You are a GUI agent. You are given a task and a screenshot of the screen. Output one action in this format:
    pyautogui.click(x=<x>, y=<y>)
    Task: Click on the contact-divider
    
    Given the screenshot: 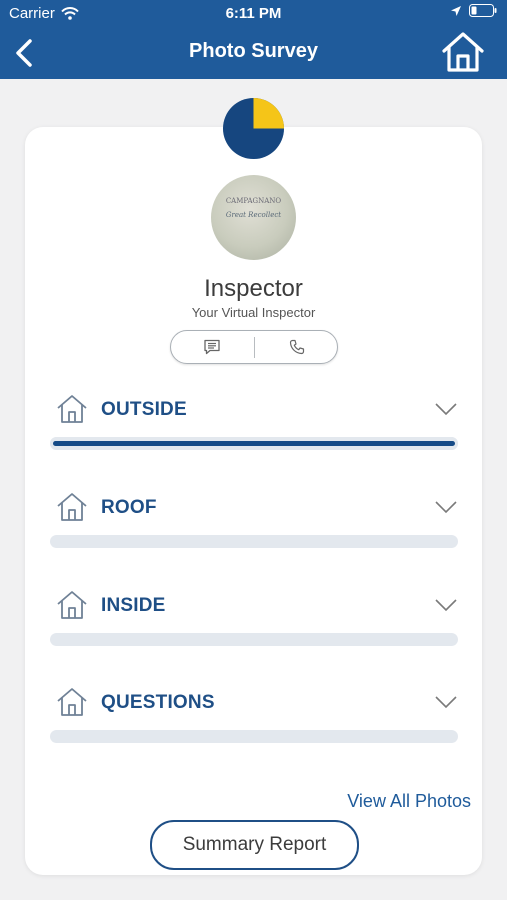 What is the action you would take?
    pyautogui.click(x=254, y=347)
    